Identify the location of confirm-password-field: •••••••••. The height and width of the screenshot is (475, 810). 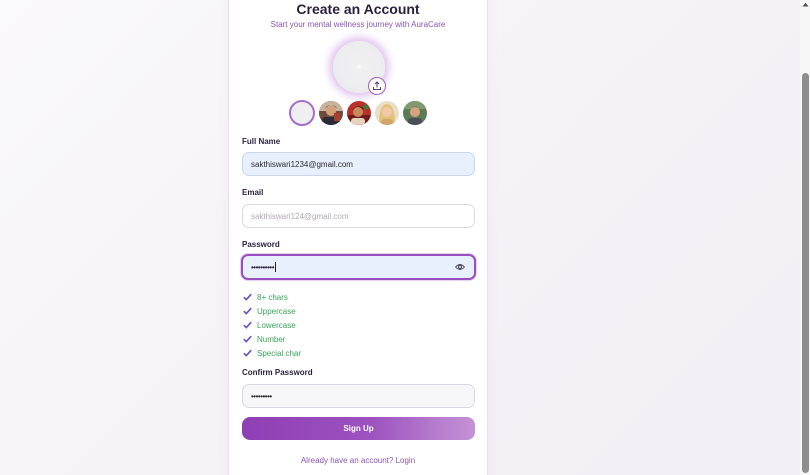
(358, 396).